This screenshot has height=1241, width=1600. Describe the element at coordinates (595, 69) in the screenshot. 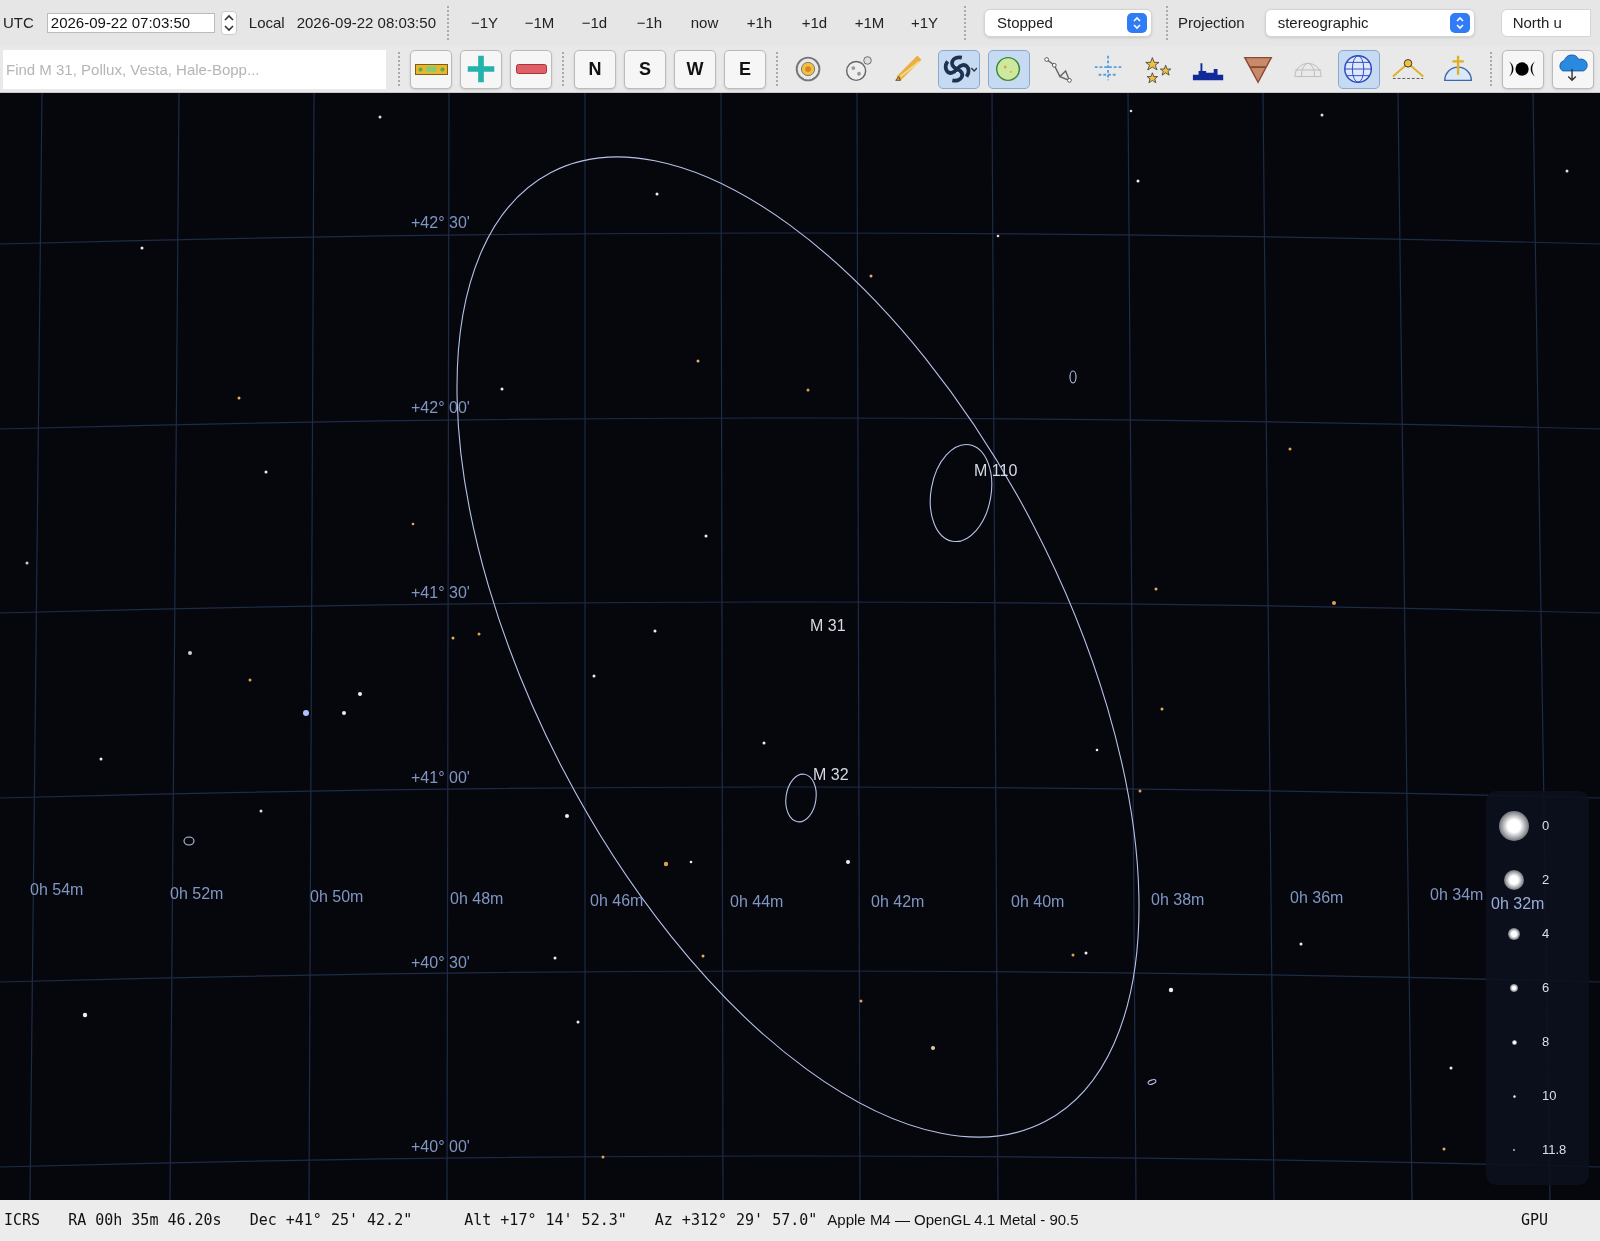

I see `direction-button: N` at that location.